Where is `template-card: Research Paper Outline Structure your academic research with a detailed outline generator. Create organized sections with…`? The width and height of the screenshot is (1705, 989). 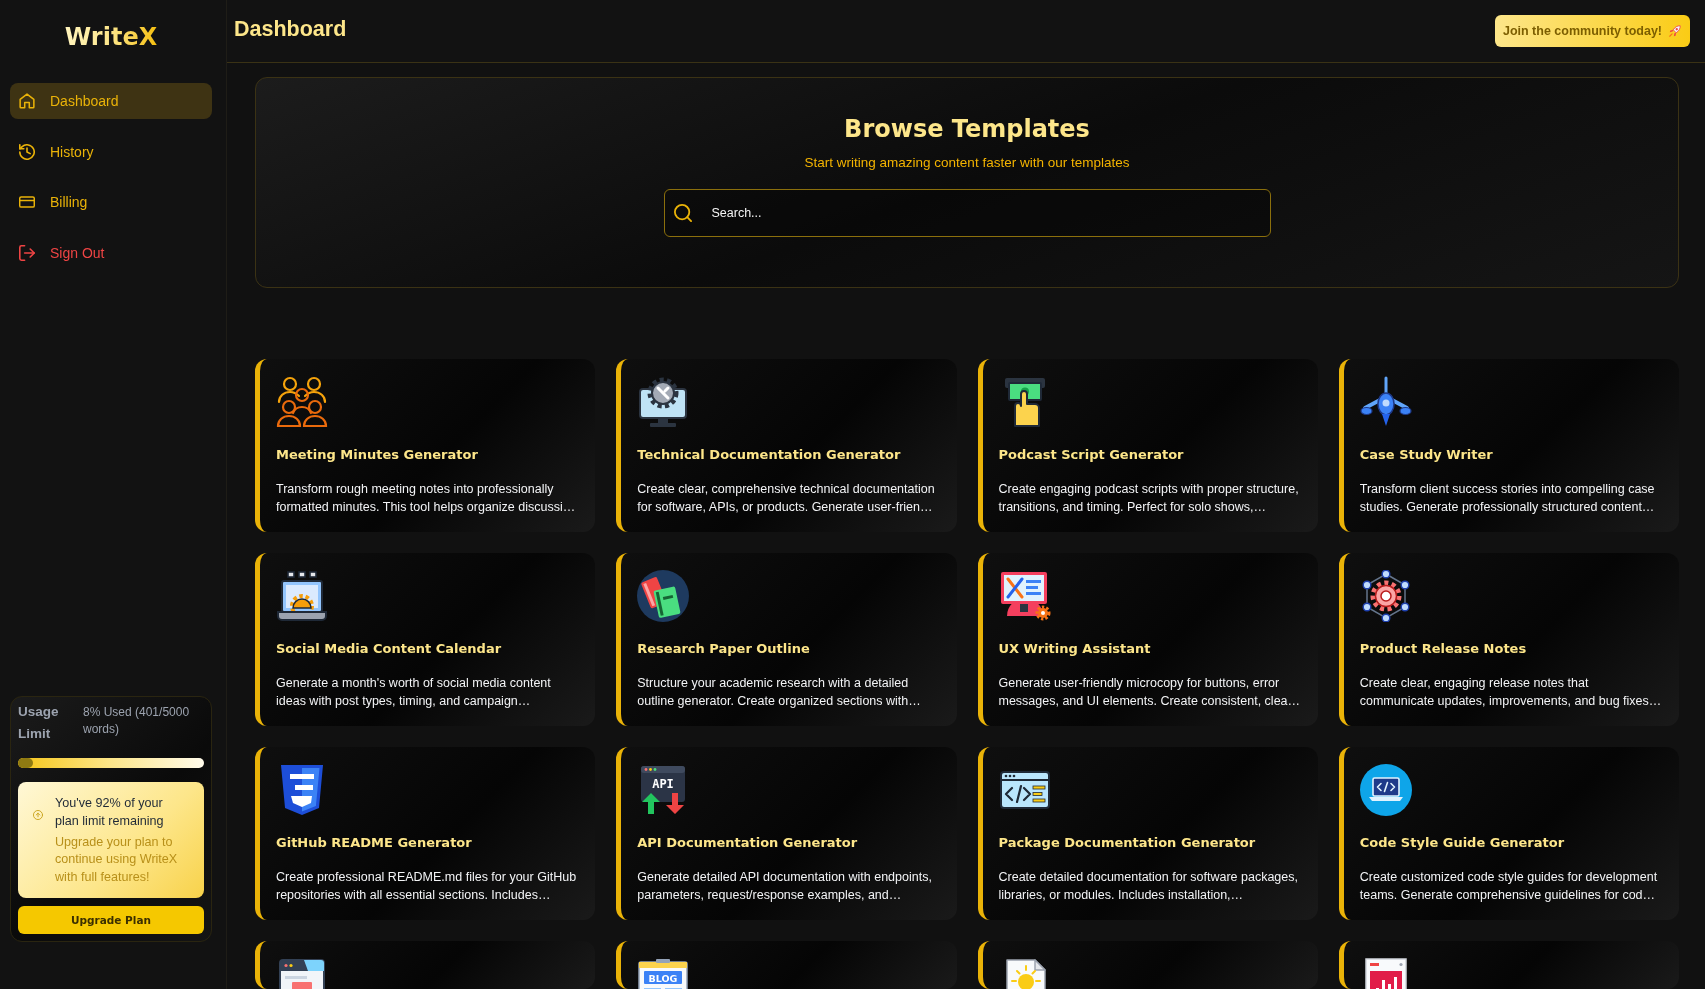 template-card: Research Paper Outline Structure your academic research with a detailed outline generator. Create organized sections with… is located at coordinates (786, 639).